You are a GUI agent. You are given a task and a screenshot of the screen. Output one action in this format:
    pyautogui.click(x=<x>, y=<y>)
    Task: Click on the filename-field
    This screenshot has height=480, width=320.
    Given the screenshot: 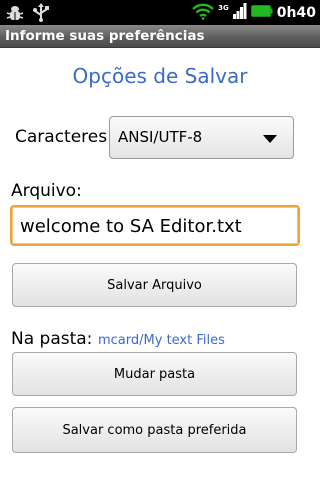 What is the action you would take?
    pyautogui.click(x=155, y=225)
    